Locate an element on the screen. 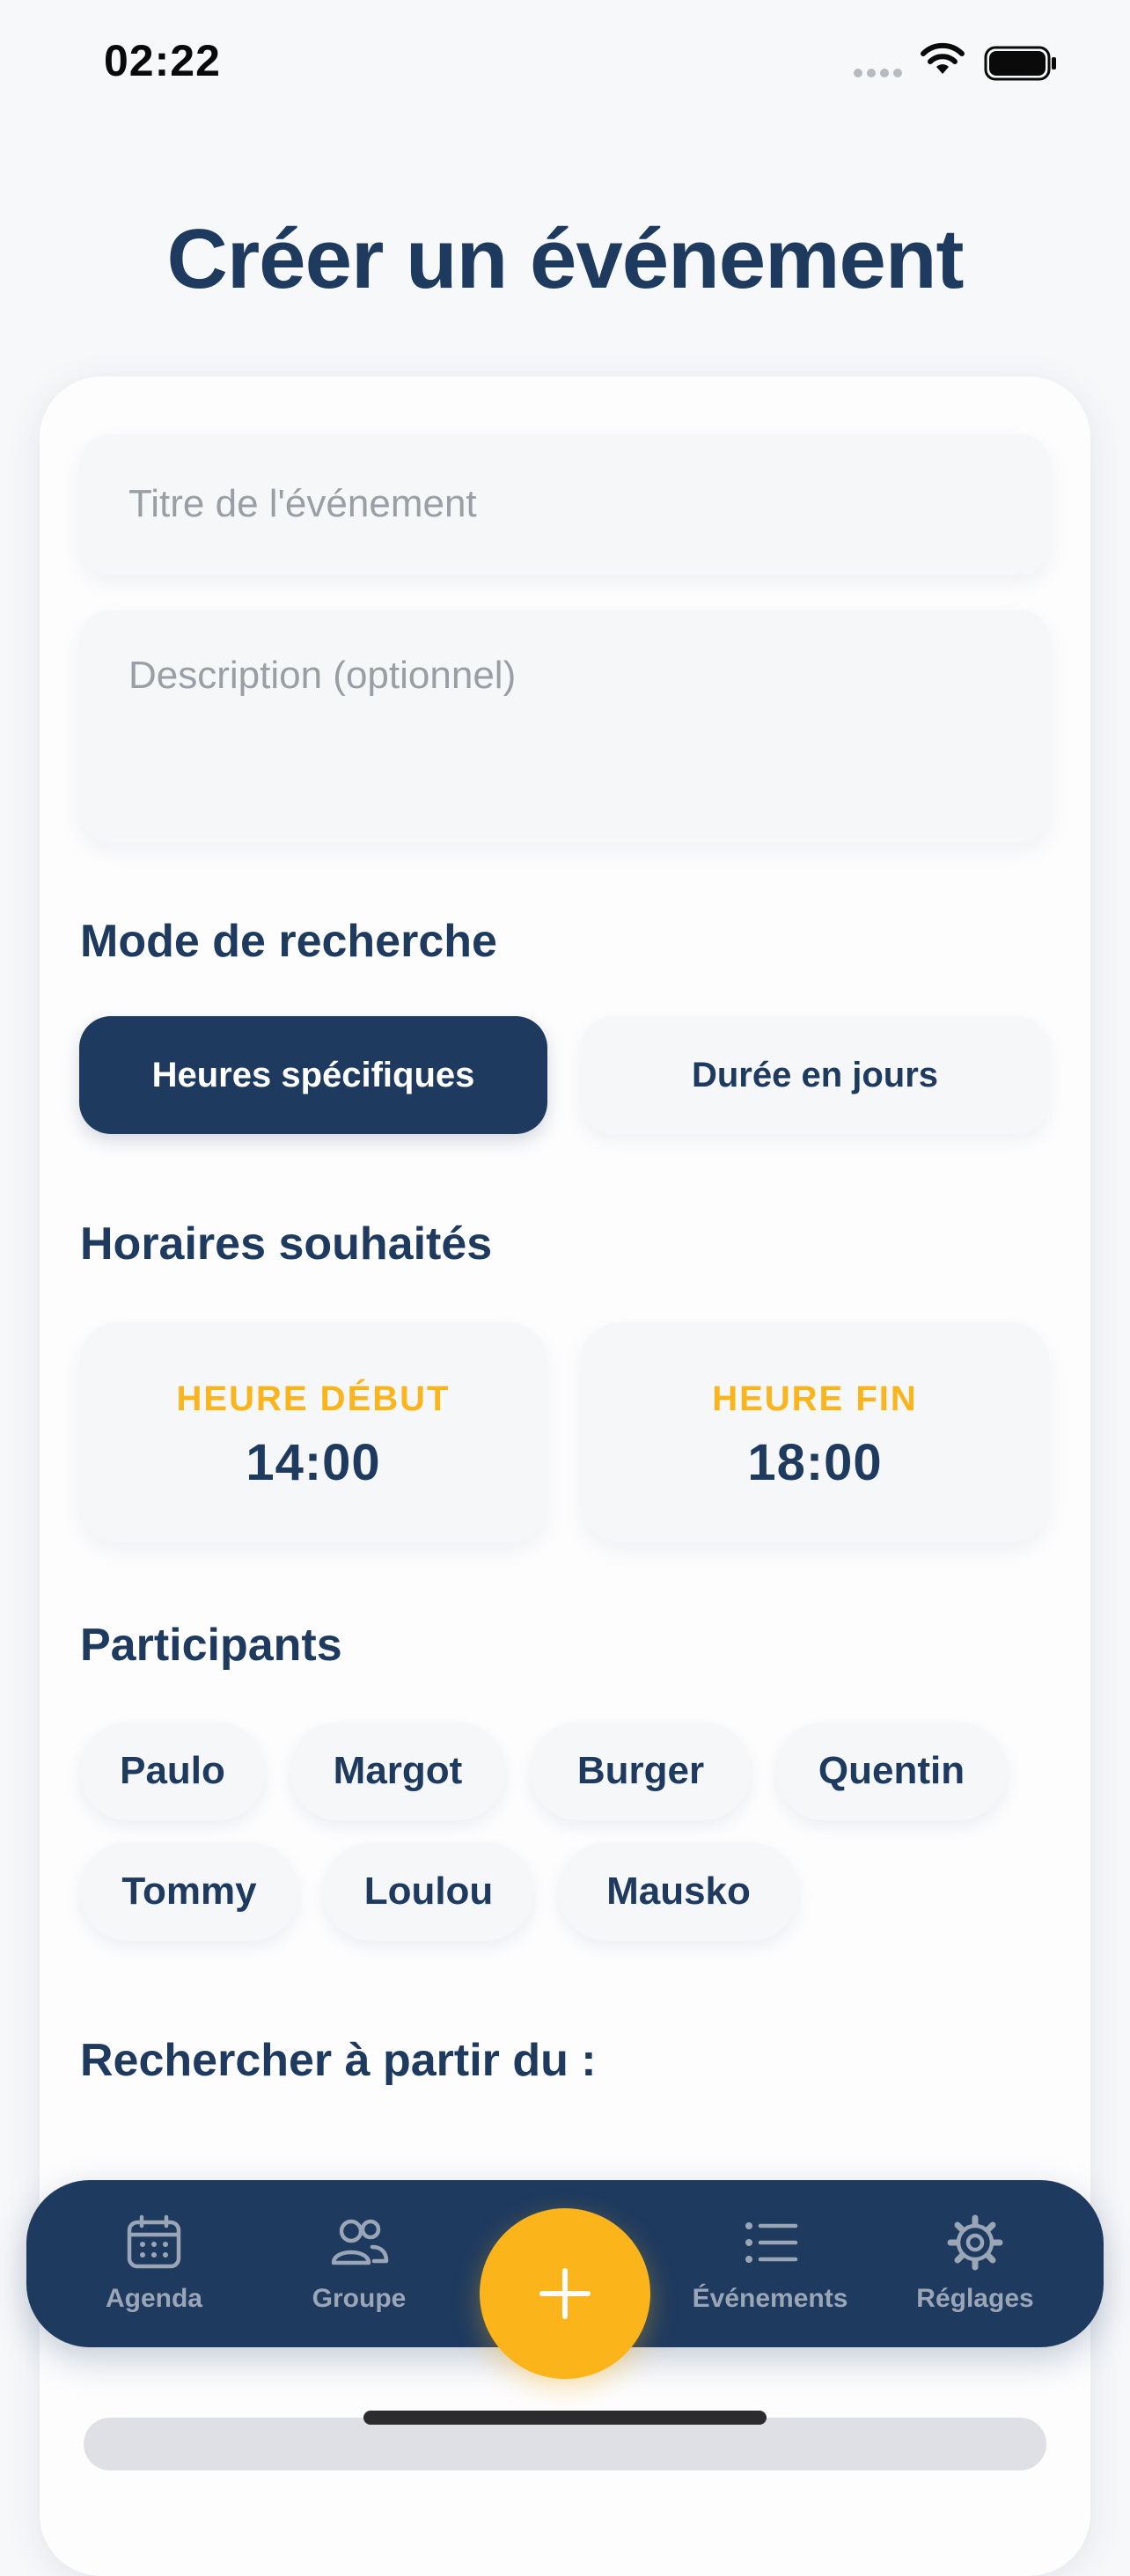 The height and width of the screenshot is (2576, 1130). participant-chip-loulou: Loulou is located at coordinates (428, 1891).